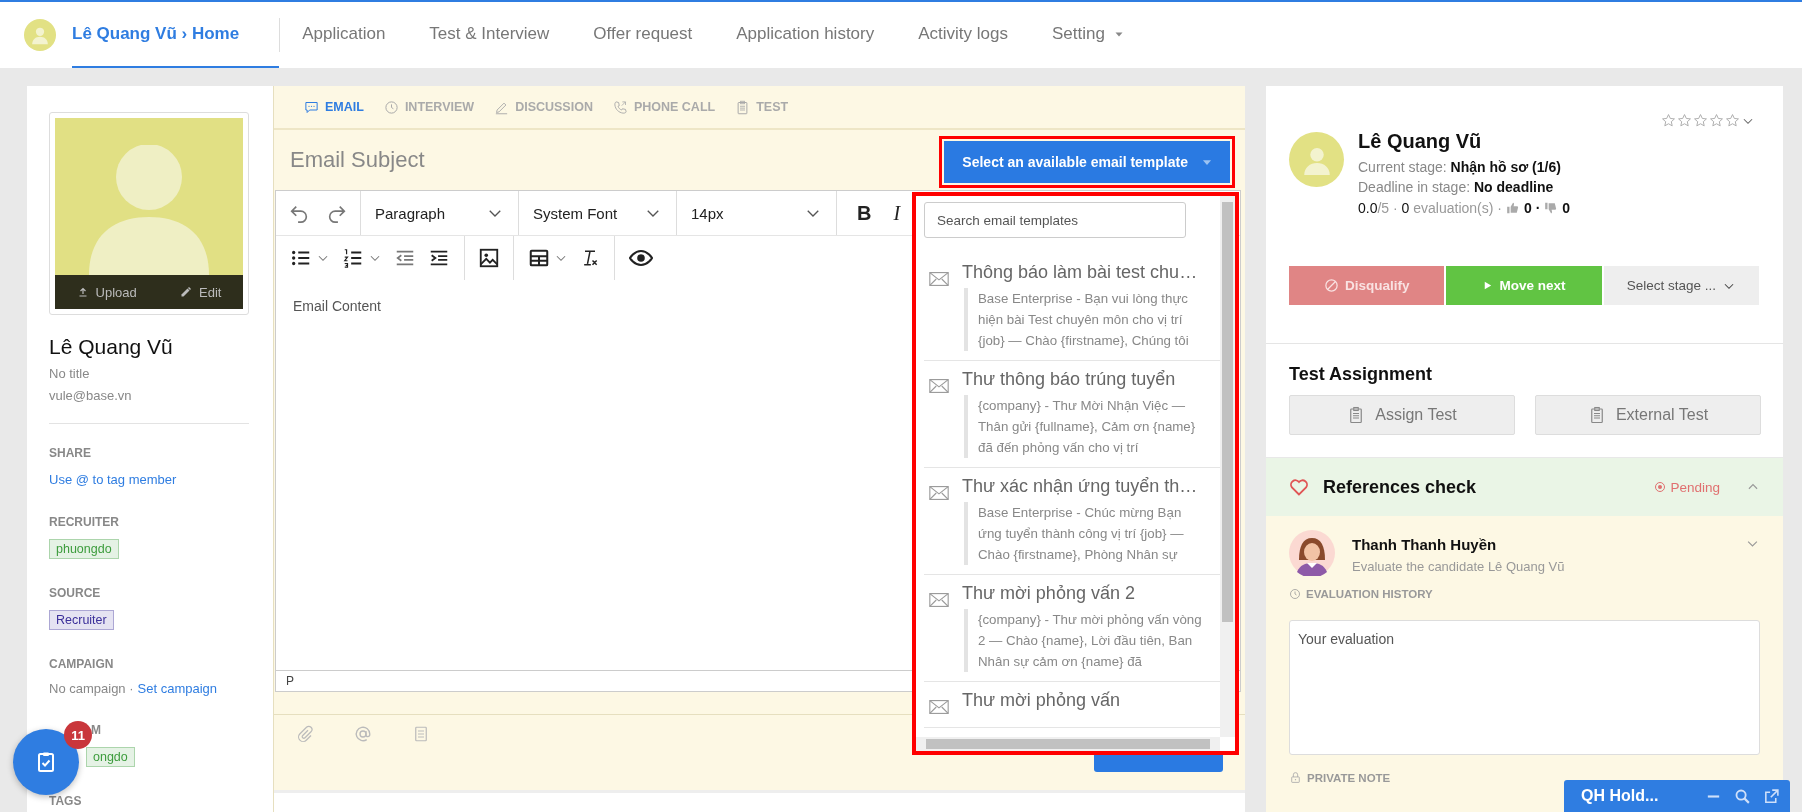 The width and height of the screenshot is (1802, 812). Describe the element at coordinates (1069, 379) in the screenshot. I see `template-title: Thư thông báo trúng tuyển` at that location.